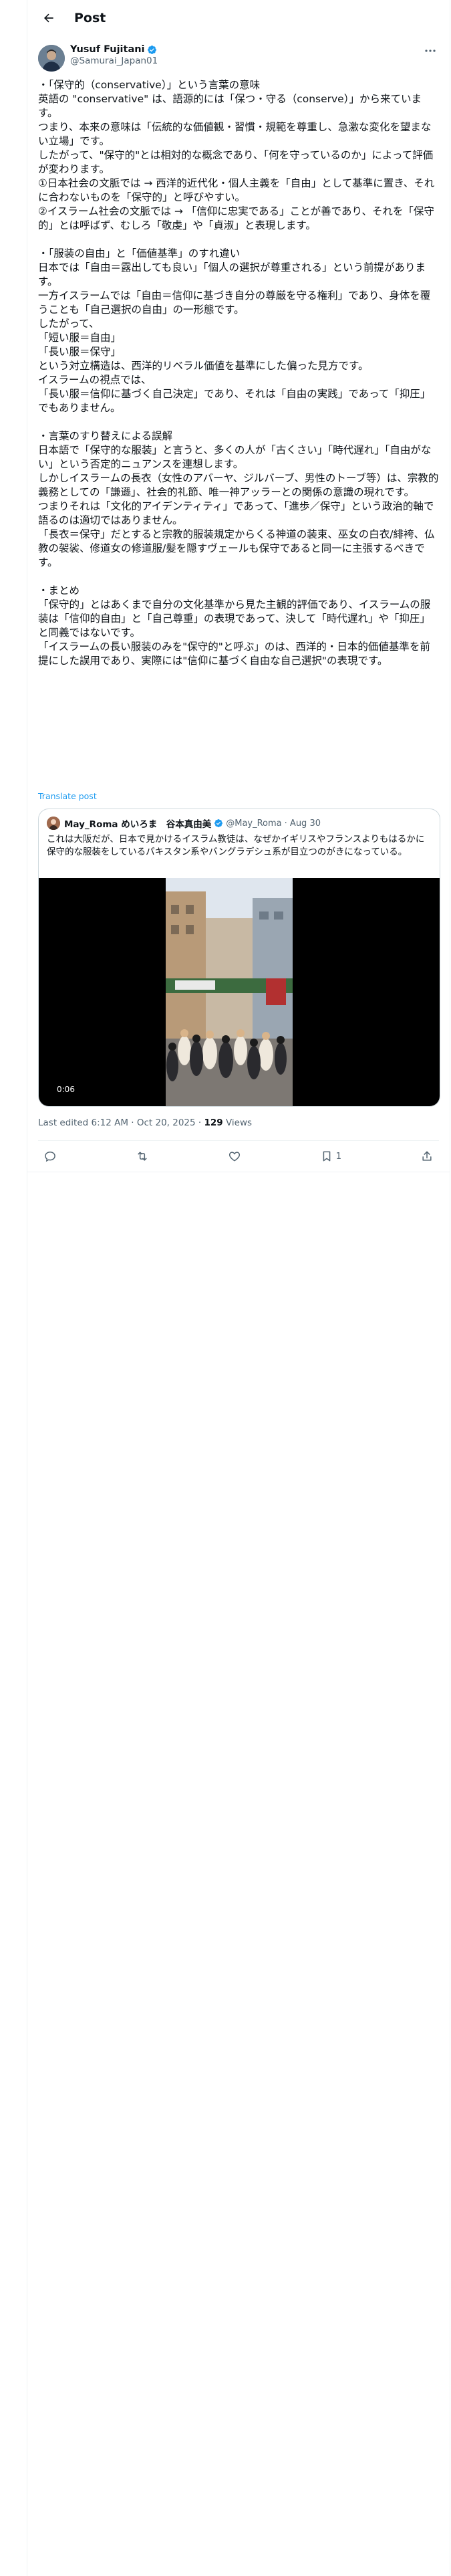 This screenshot has width=451, height=2576. I want to click on post-text-line: 「短い服＝自由」, so click(80, 338).